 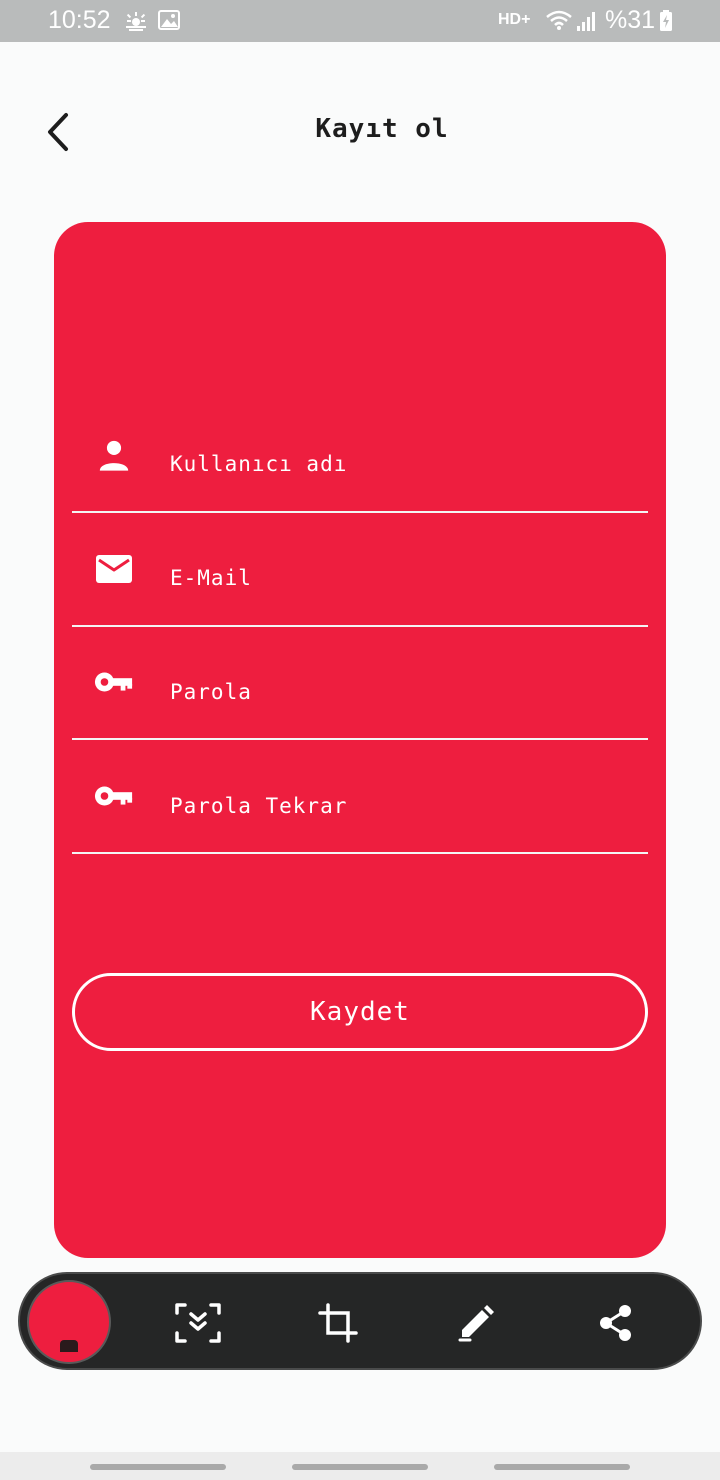 What do you see at coordinates (562, 1467) in the screenshot?
I see `nav-back-button` at bounding box center [562, 1467].